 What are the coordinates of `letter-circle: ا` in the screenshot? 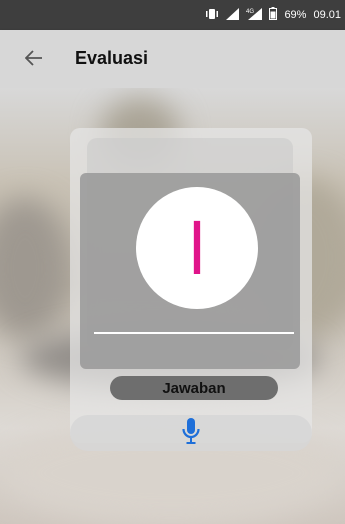 It's located at (197, 248).